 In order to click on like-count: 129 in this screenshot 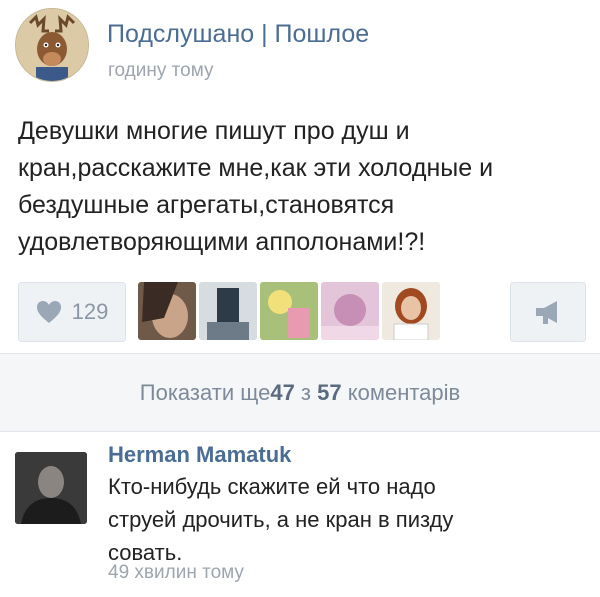, I will do `click(90, 311)`.